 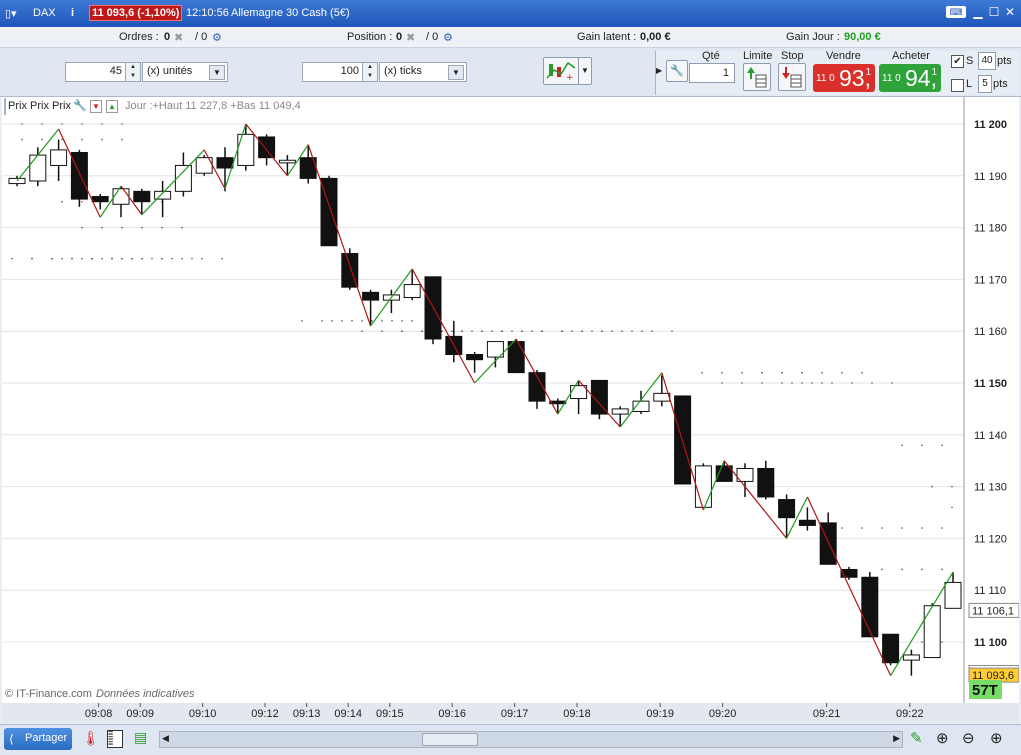 I want to click on stop-loss-unit: pts, so click(x=1004, y=61).